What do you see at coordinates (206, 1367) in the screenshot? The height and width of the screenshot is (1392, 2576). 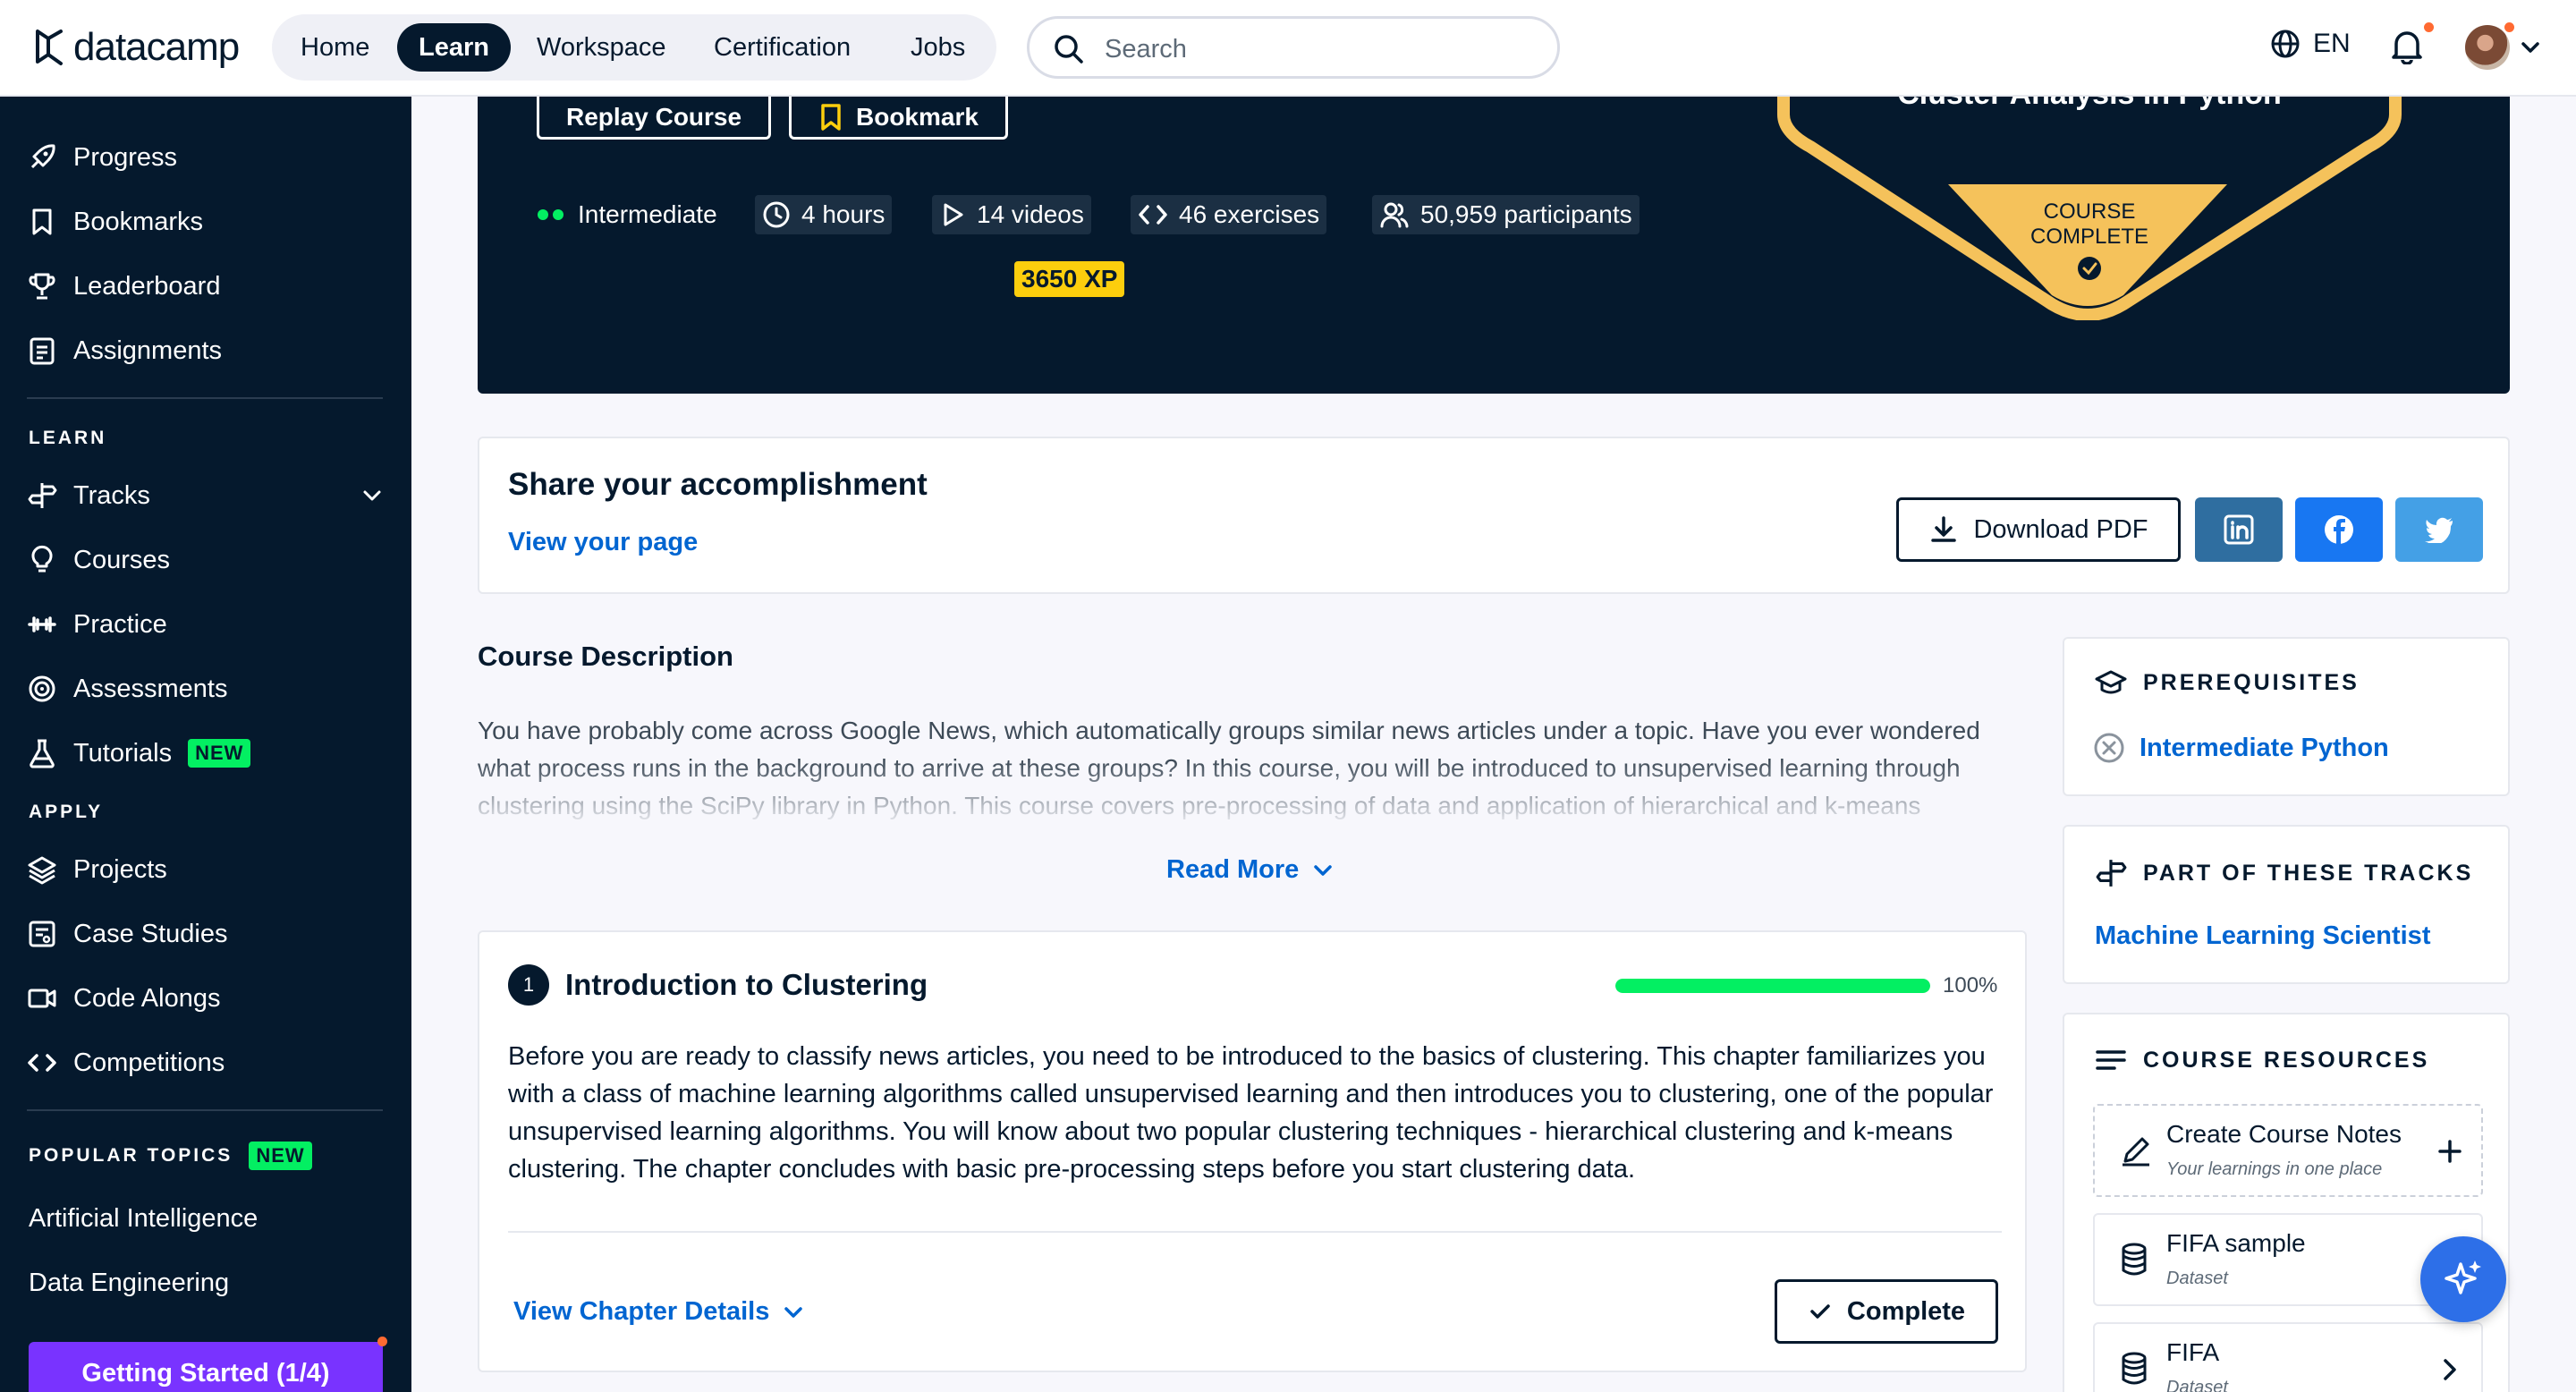 I see `getting-started-button: Getting Started (1/4)` at bounding box center [206, 1367].